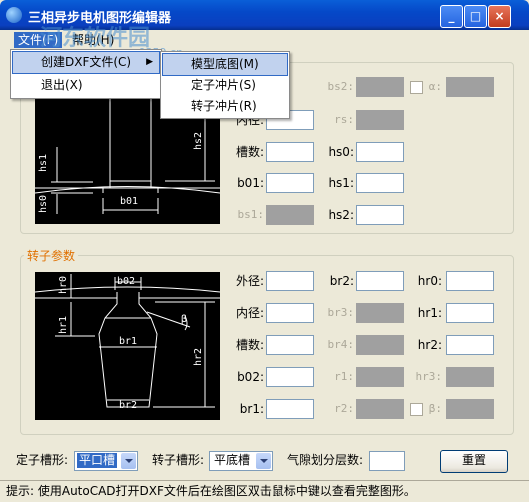  Describe the element at coordinates (14, 15) in the screenshot. I see `app-icon` at that location.